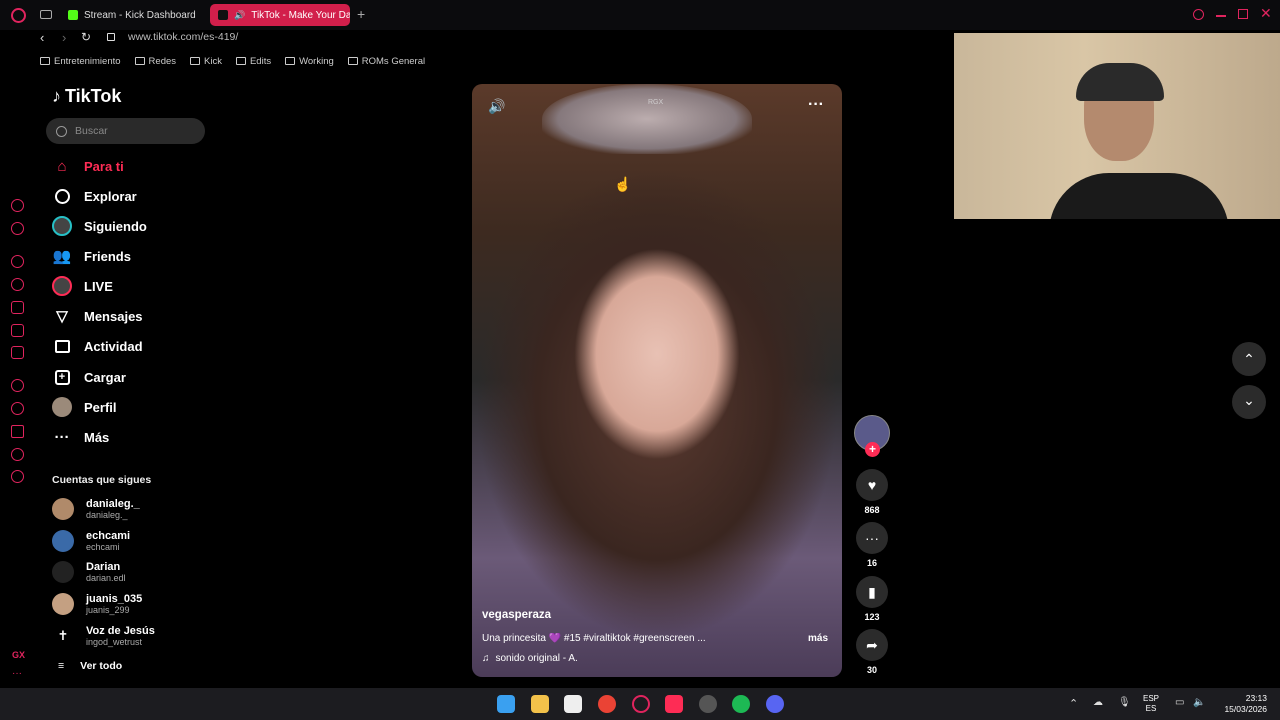  What do you see at coordinates (133, 15) in the screenshot?
I see `tab-kick: Stream - Kick Dashboard` at bounding box center [133, 15].